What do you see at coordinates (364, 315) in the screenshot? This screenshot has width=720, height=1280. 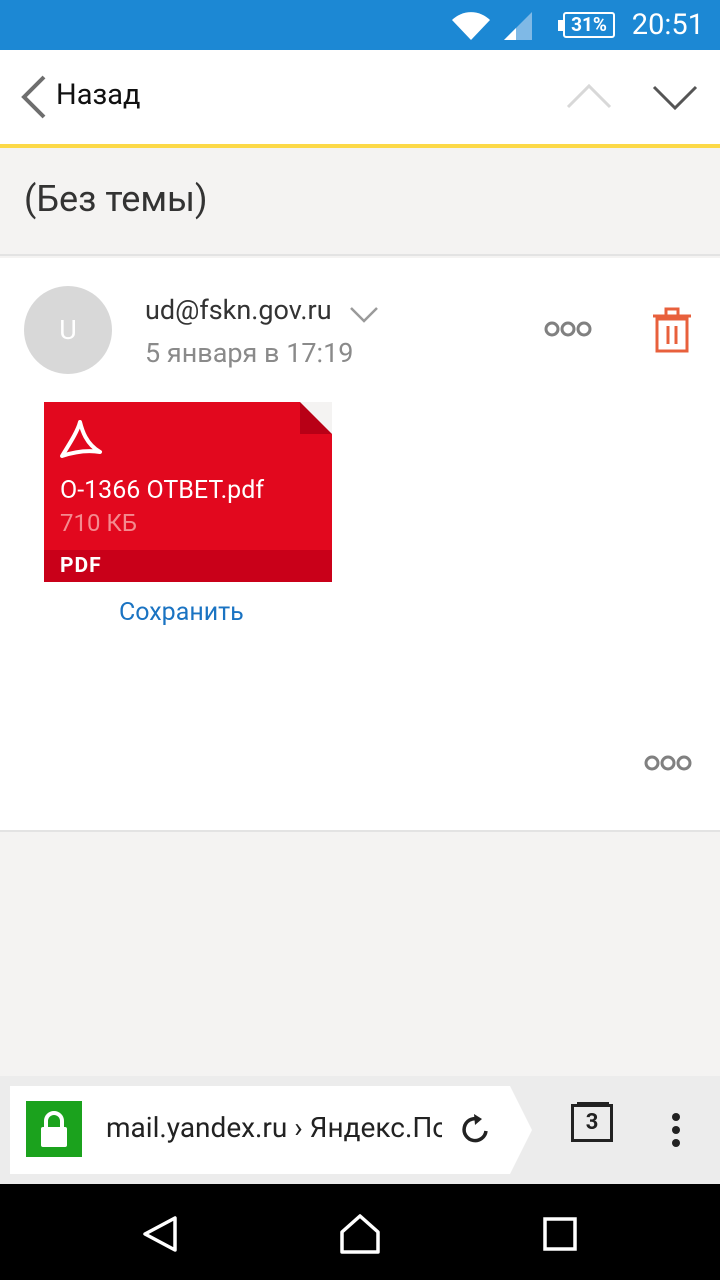 I see `expand-chevron-icon` at bounding box center [364, 315].